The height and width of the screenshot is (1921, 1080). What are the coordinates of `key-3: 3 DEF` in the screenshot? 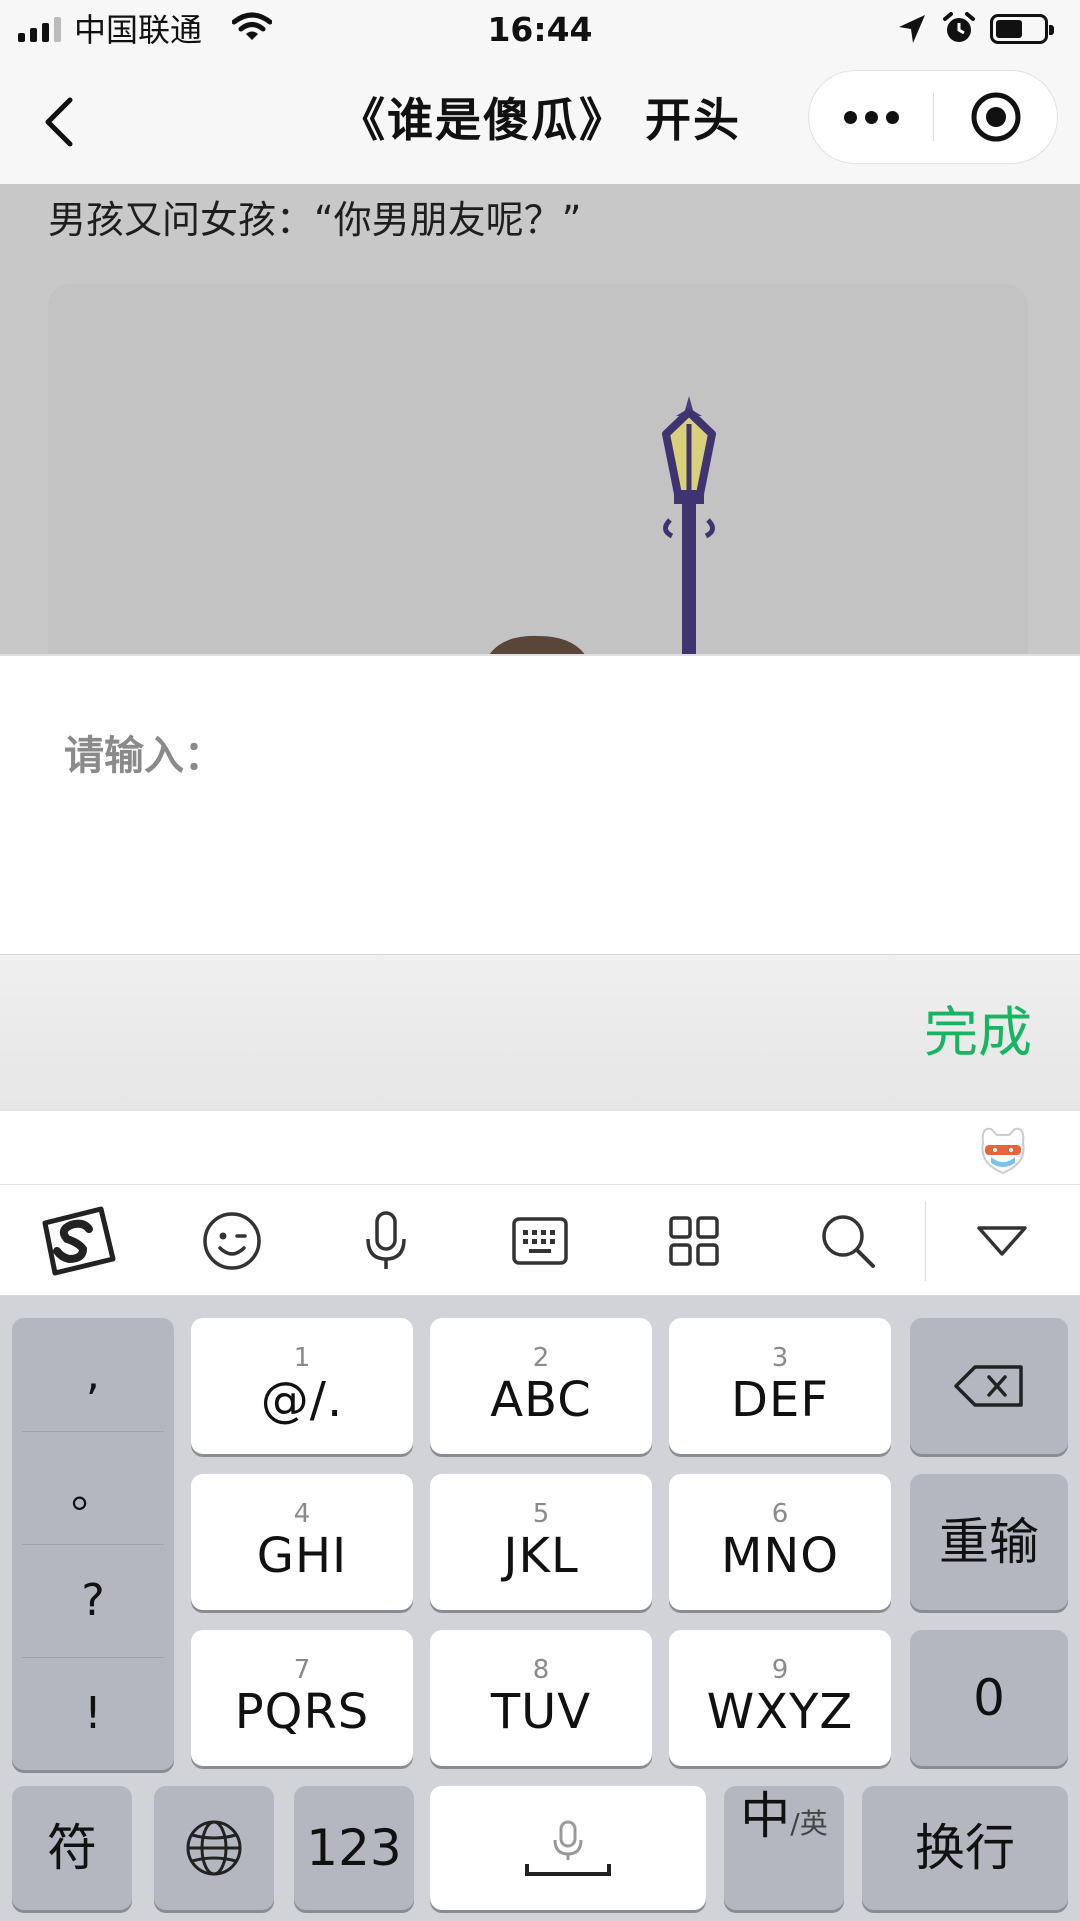 It's located at (780, 1386).